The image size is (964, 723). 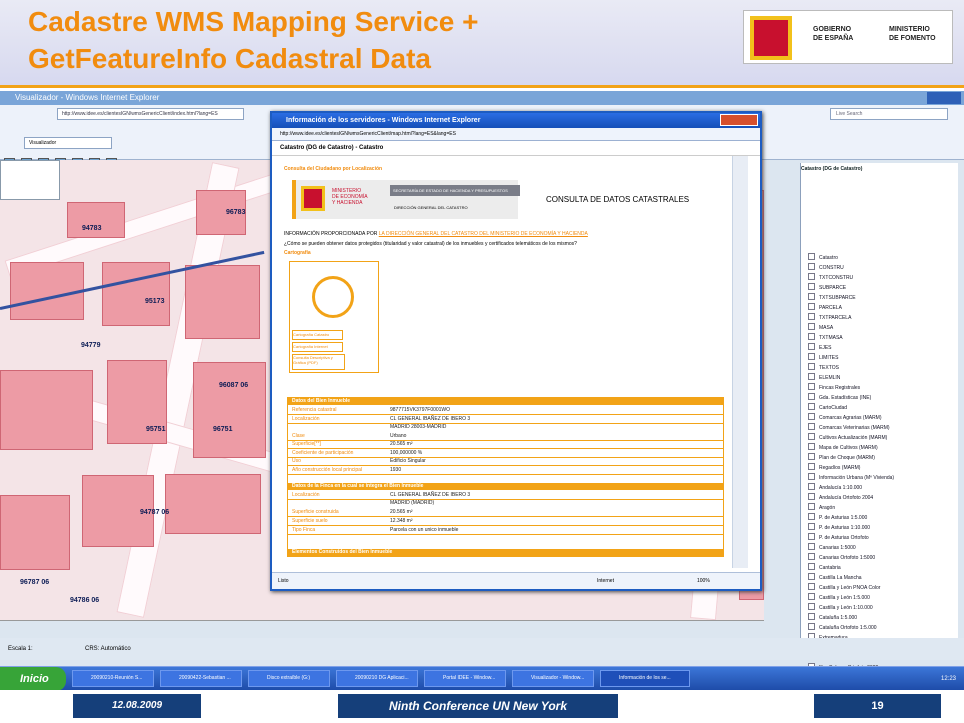 I want to click on magnifier-icon, so click(x=333, y=297).